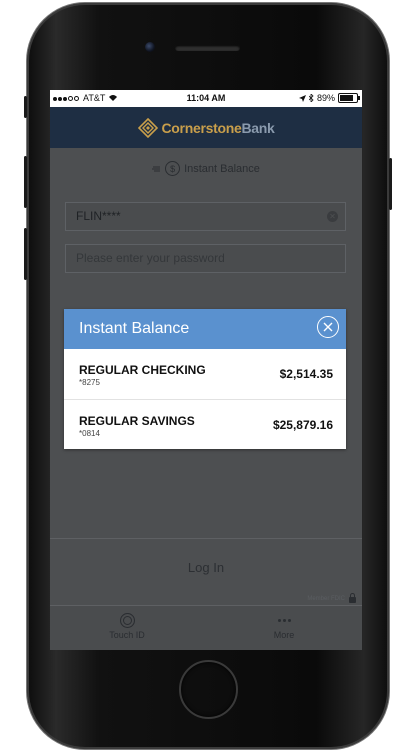 The image size is (416, 755). I want to click on front-camera, so click(150, 47).